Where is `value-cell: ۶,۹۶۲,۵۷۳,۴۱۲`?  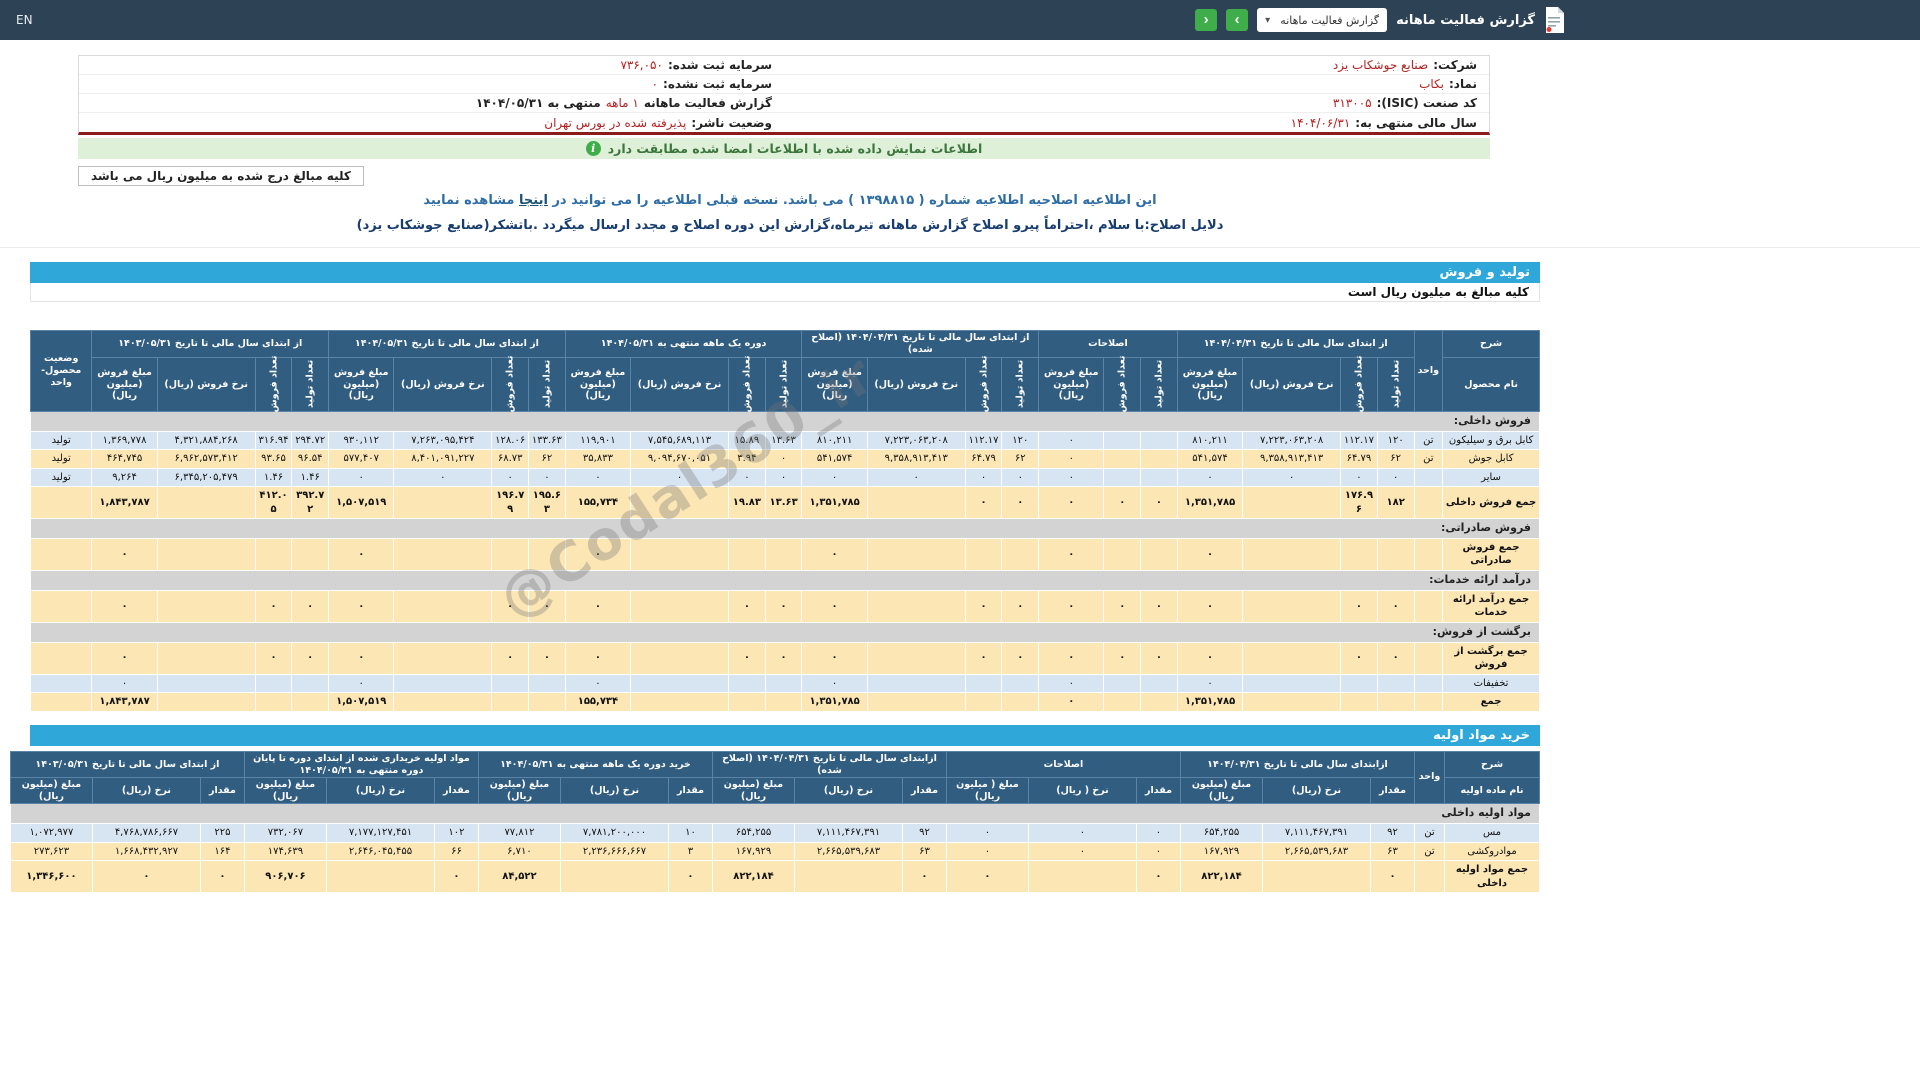 value-cell: ۶,۹۶۲,۵۷۳,۴۱۲ is located at coordinates (206, 459).